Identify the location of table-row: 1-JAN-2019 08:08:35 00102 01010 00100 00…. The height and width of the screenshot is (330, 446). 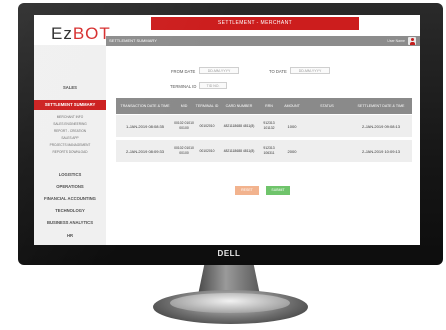
(264, 126).